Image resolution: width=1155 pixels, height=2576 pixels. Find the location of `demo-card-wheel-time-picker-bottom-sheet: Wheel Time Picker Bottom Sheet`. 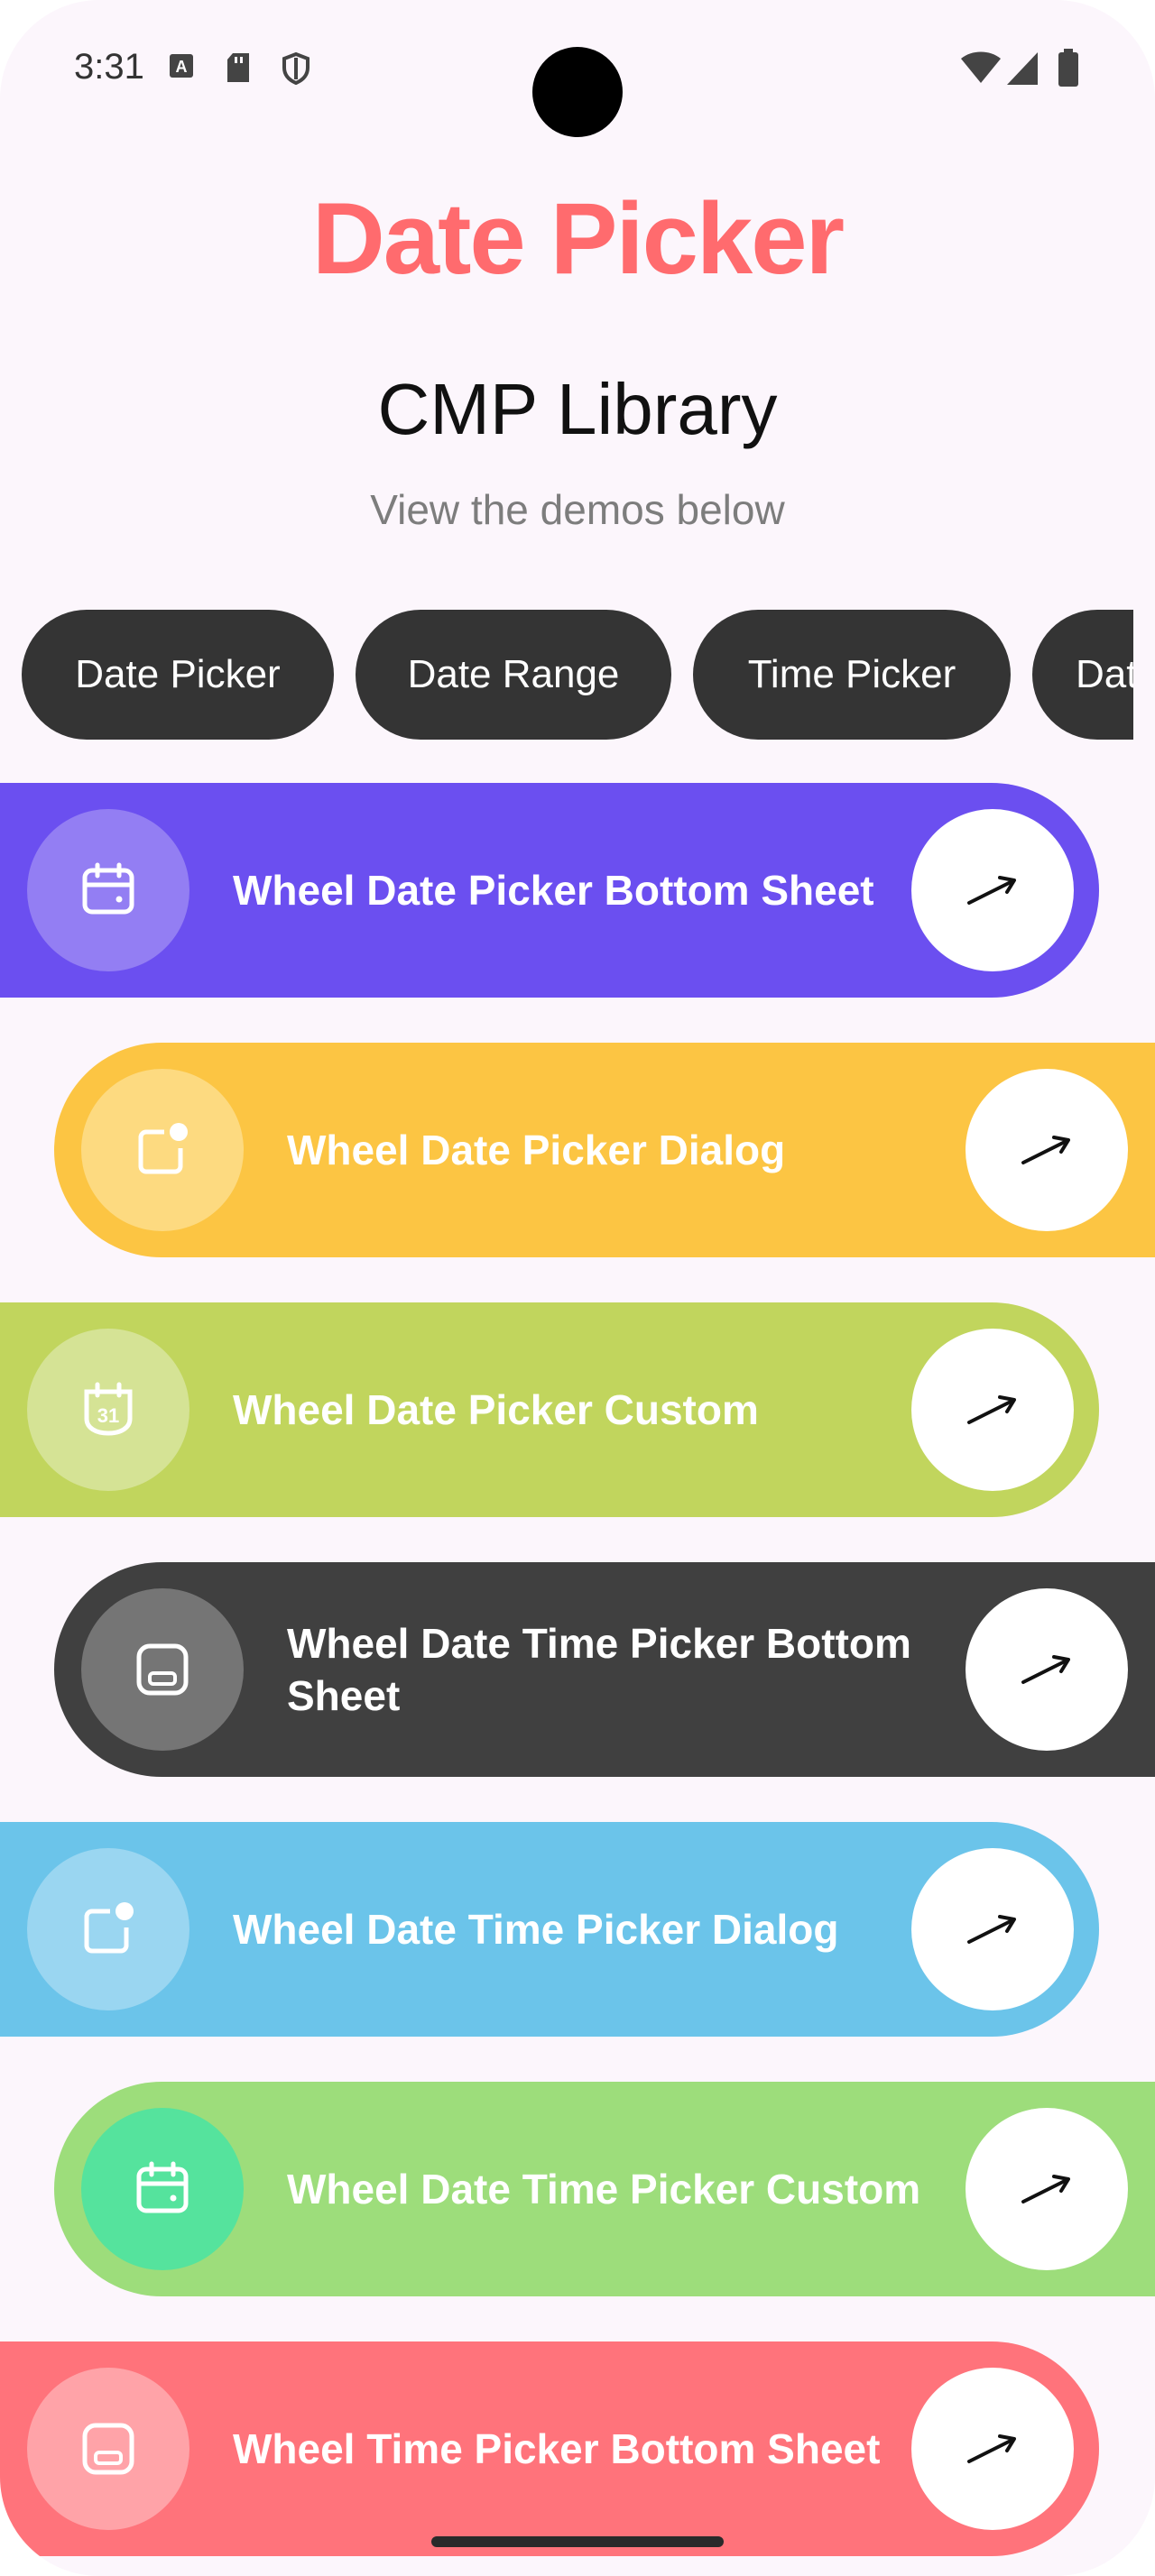

demo-card-wheel-time-picker-bottom-sheet: Wheel Time Picker Bottom Sheet is located at coordinates (549, 2448).